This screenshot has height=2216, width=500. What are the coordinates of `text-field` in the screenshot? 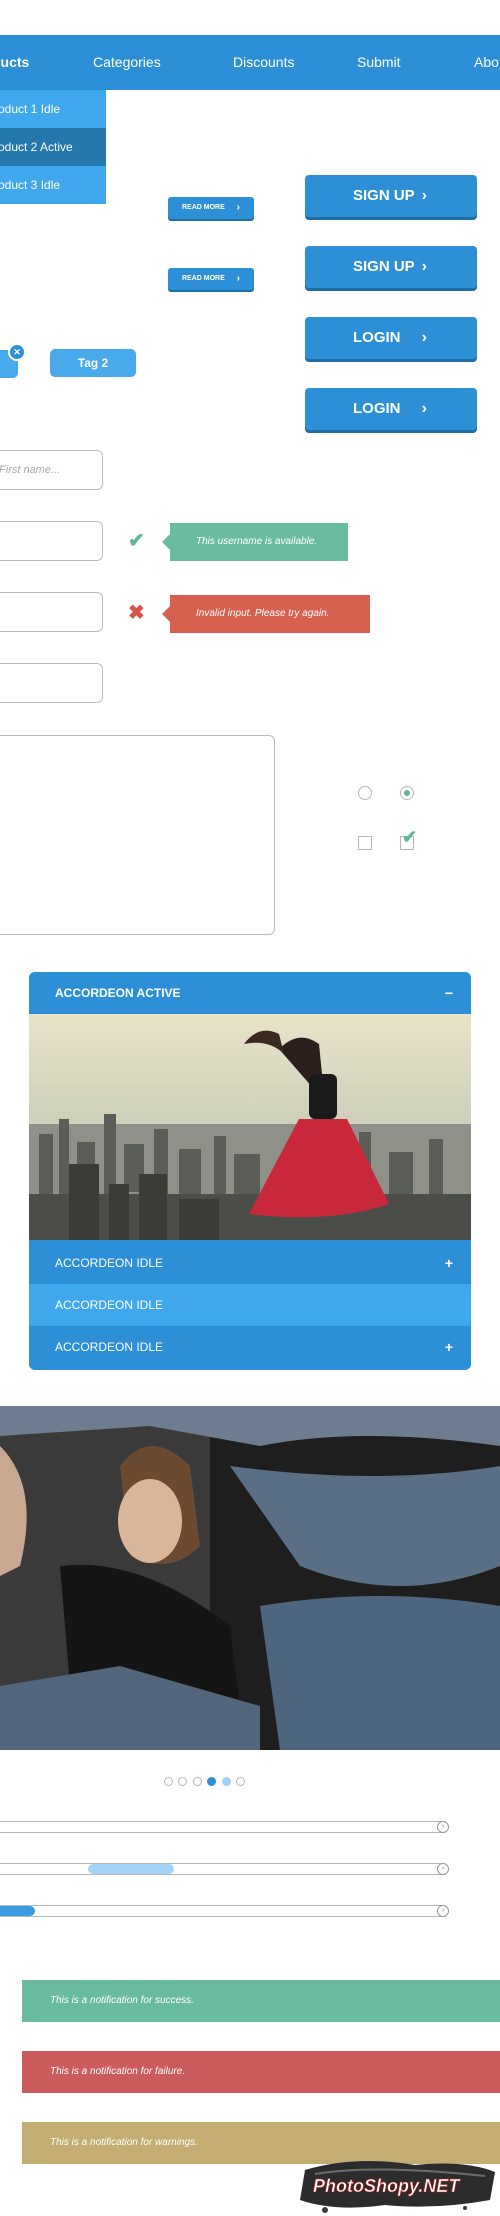 It's located at (51, 683).